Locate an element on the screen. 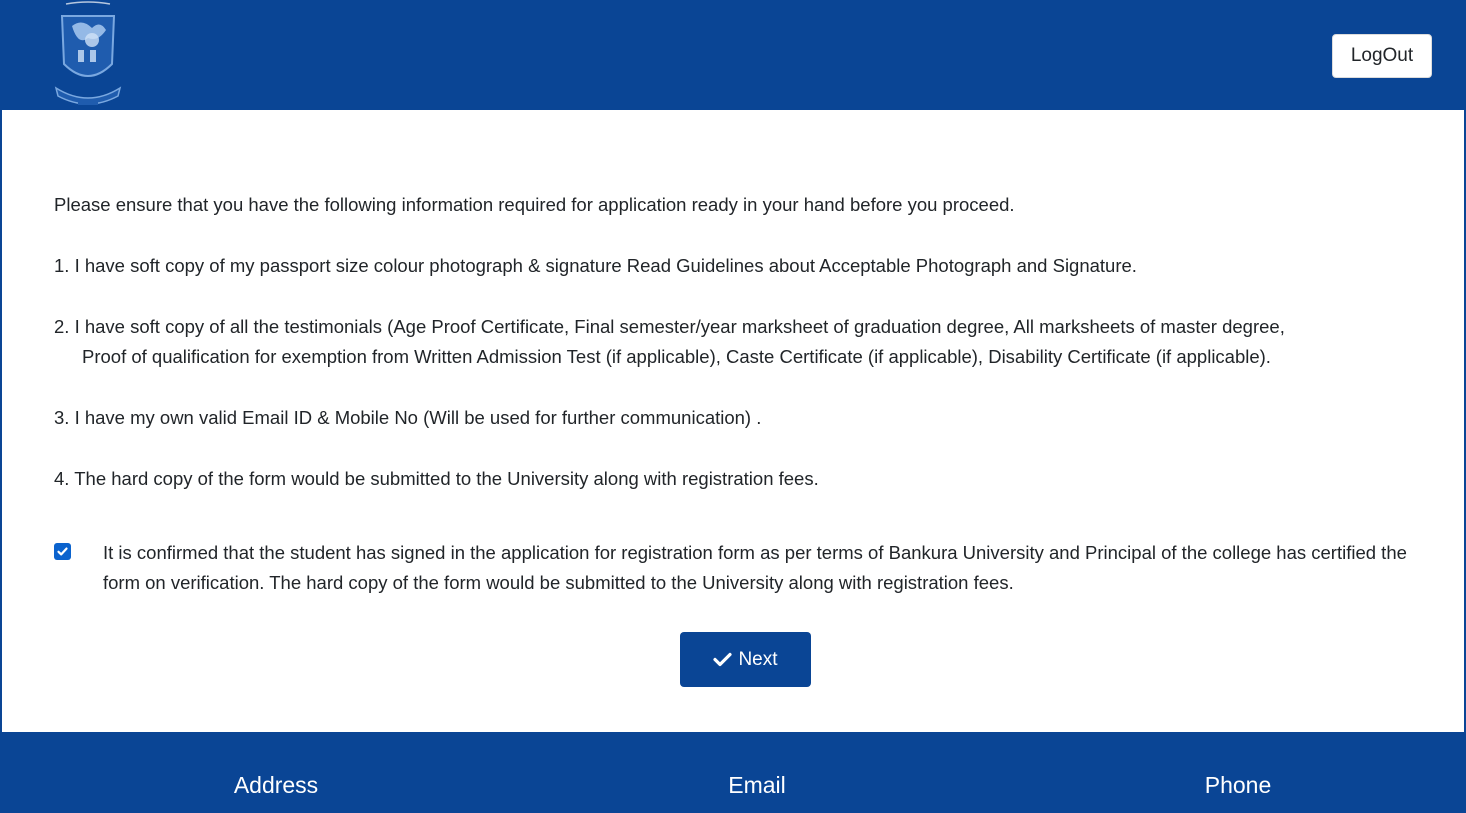 Image resolution: width=1466 pixels, height=813 pixels. university-logo is located at coordinates (88, 54).